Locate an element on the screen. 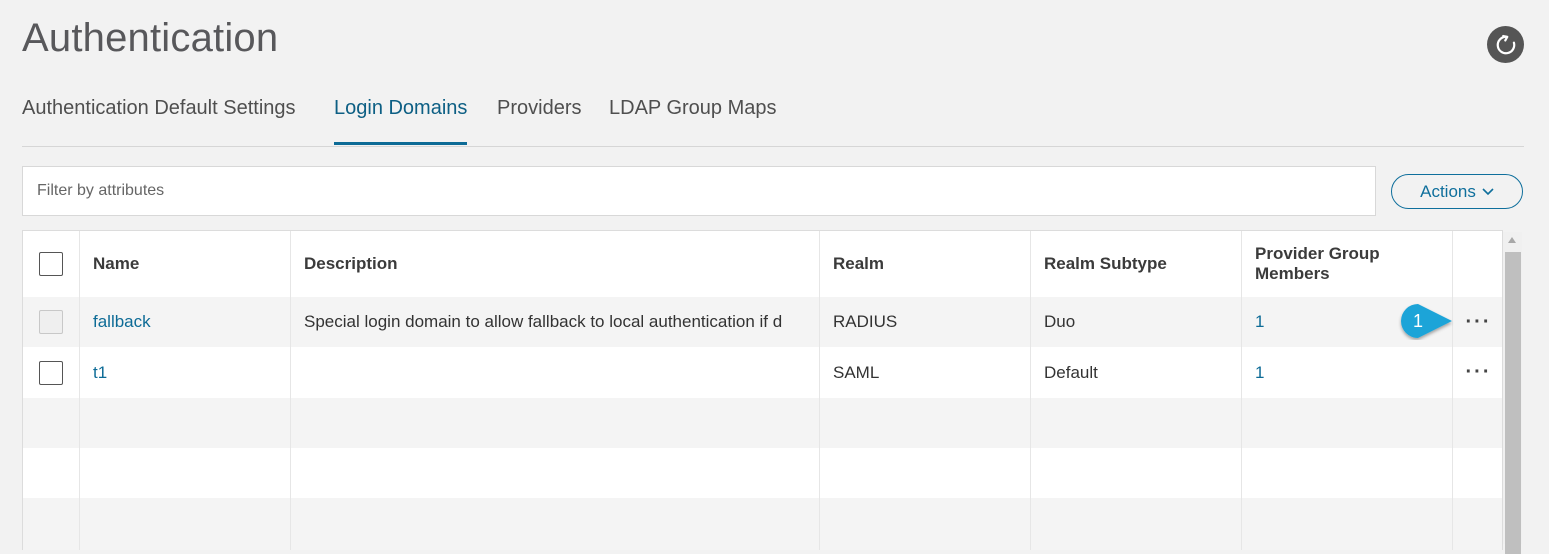  actions-button: Actions is located at coordinates (1457, 191).